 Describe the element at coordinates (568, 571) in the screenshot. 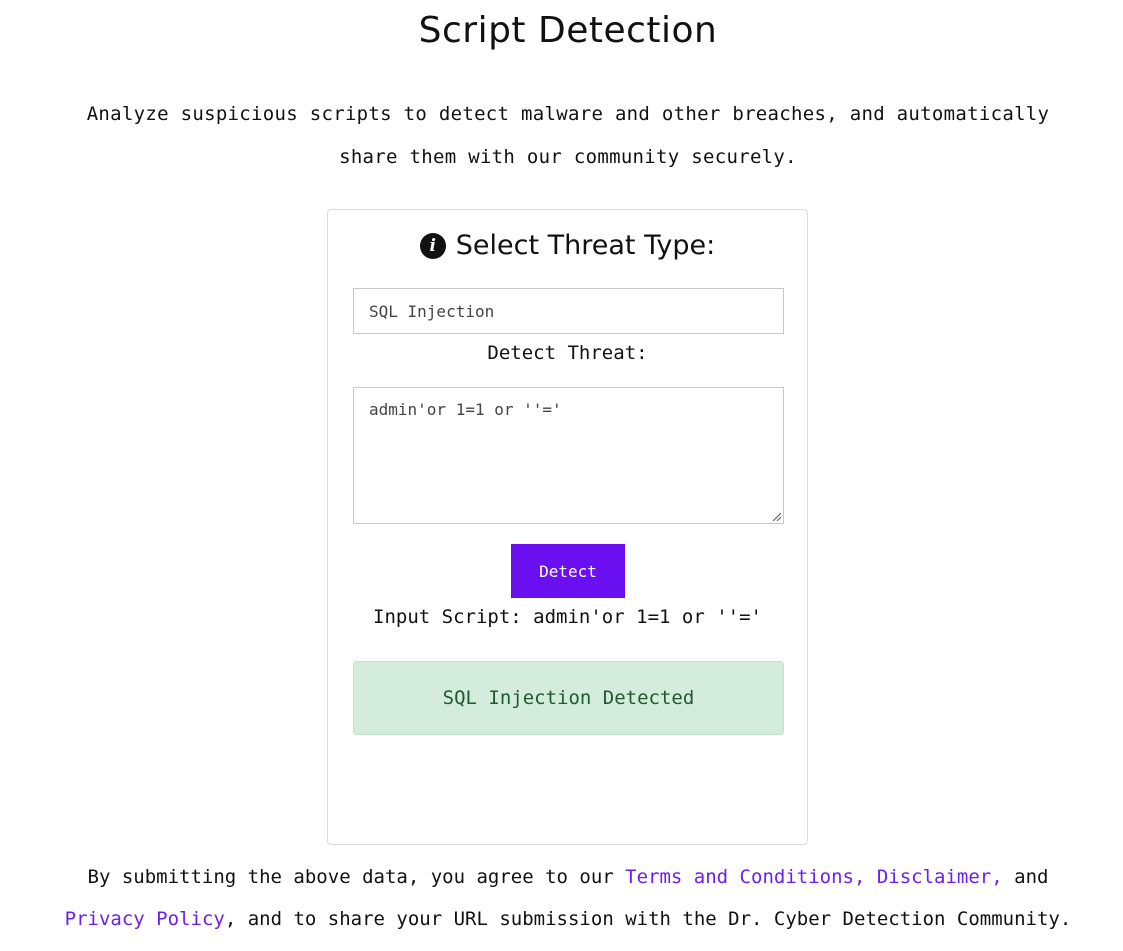

I see `detect-button: Detect` at that location.